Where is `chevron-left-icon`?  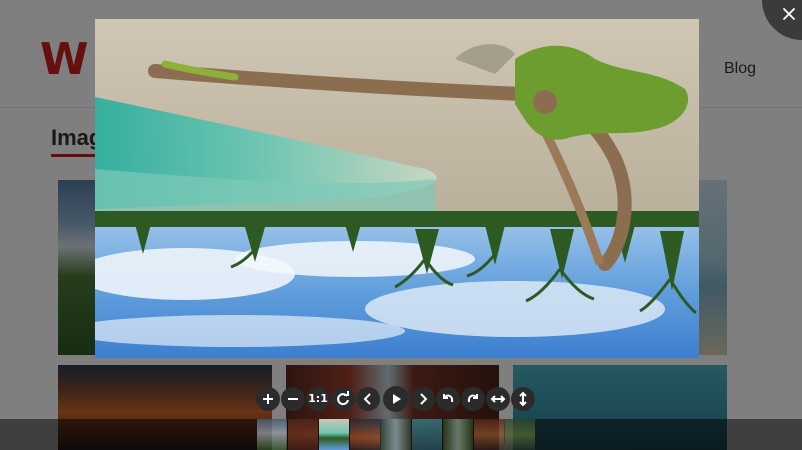 chevron-left-icon is located at coordinates (367, 399).